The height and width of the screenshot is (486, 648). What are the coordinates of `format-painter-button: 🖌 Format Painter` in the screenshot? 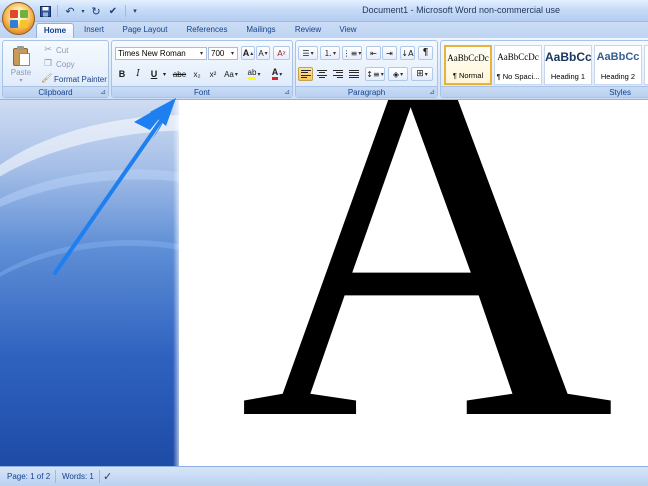 It's located at (74, 79).